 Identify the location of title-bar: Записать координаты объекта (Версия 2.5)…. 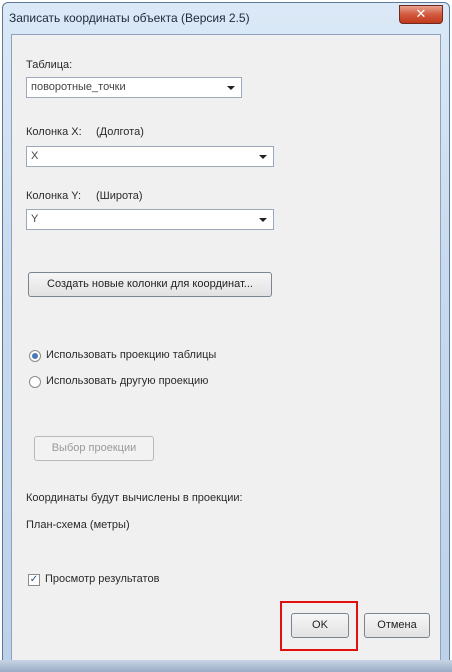
(226, 18).